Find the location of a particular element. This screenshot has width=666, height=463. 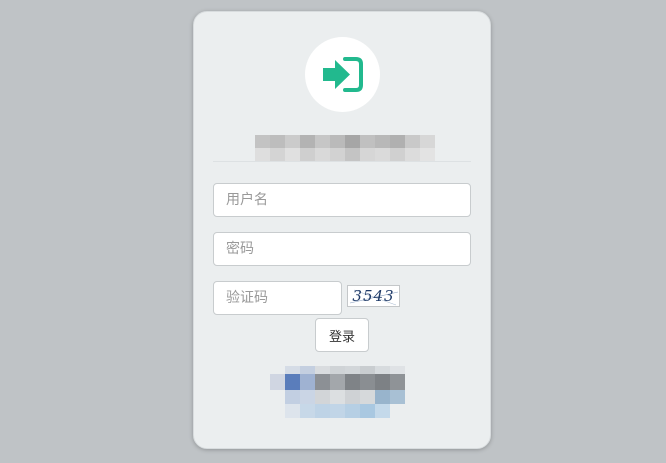

logo-badge is located at coordinates (342, 74).